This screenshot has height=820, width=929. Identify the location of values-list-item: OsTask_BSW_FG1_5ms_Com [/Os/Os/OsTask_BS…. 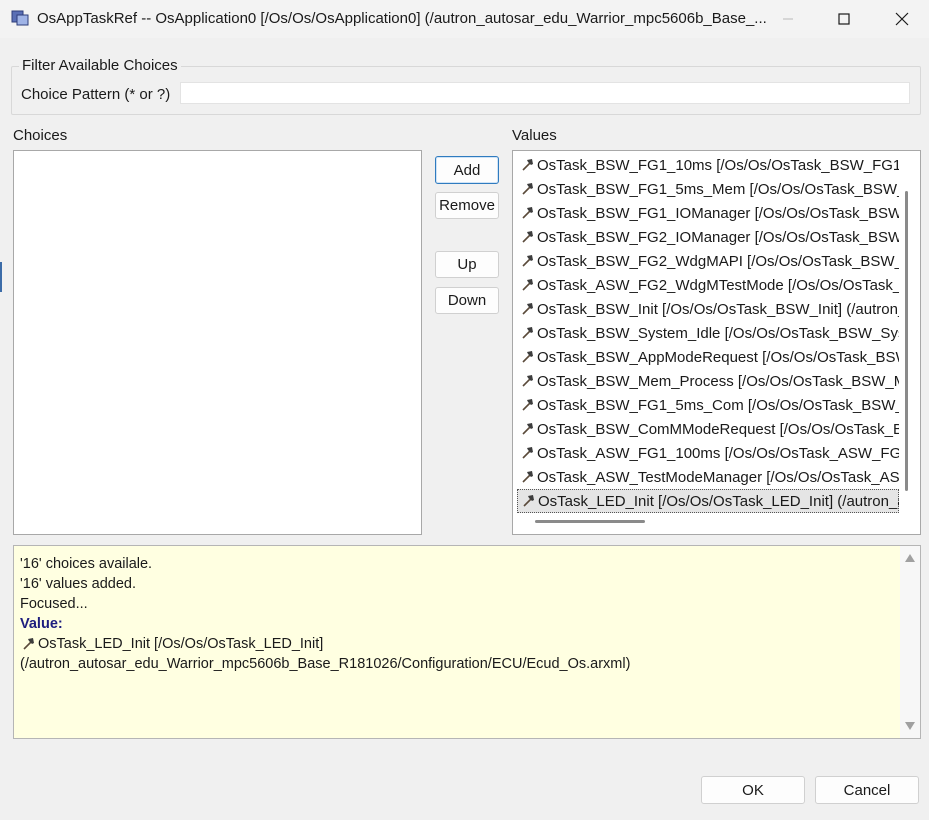
(708, 405).